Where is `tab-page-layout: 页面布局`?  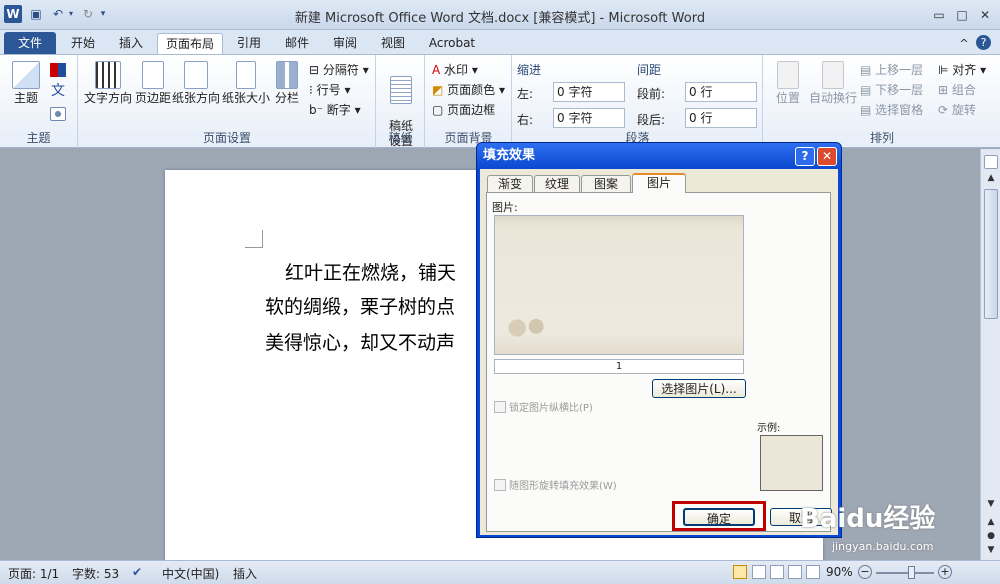 tab-page-layout: 页面布局 is located at coordinates (190, 43).